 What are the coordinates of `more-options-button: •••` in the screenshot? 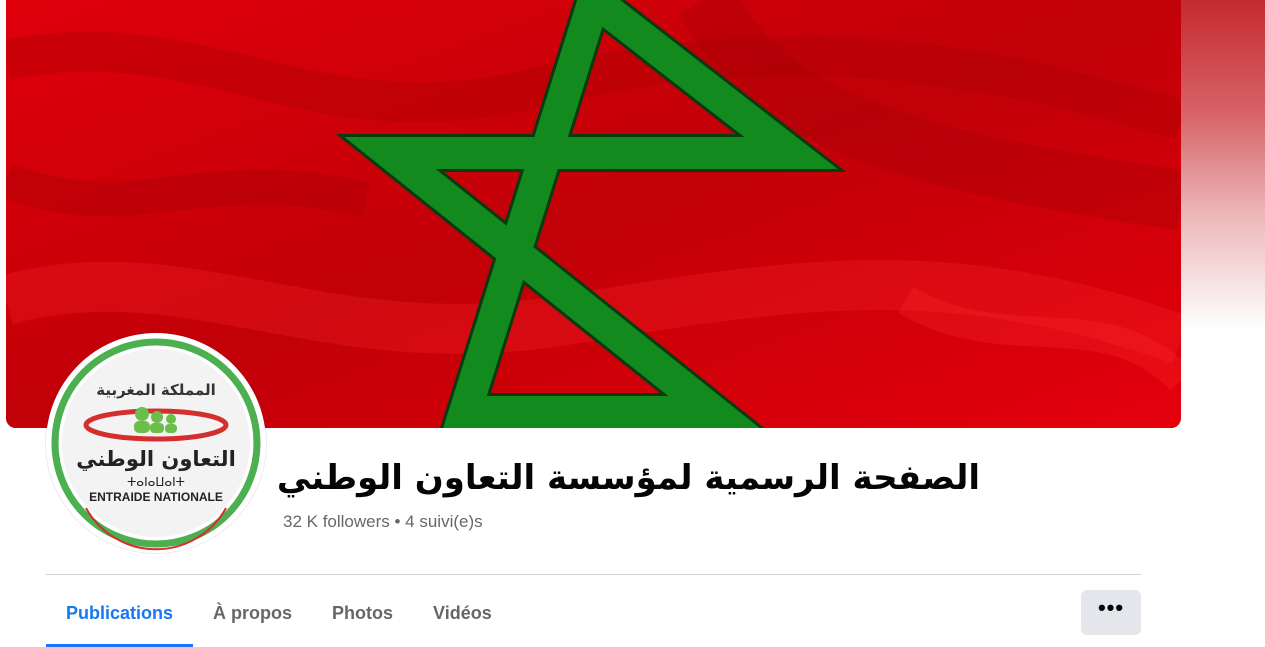 It's located at (1111, 612).